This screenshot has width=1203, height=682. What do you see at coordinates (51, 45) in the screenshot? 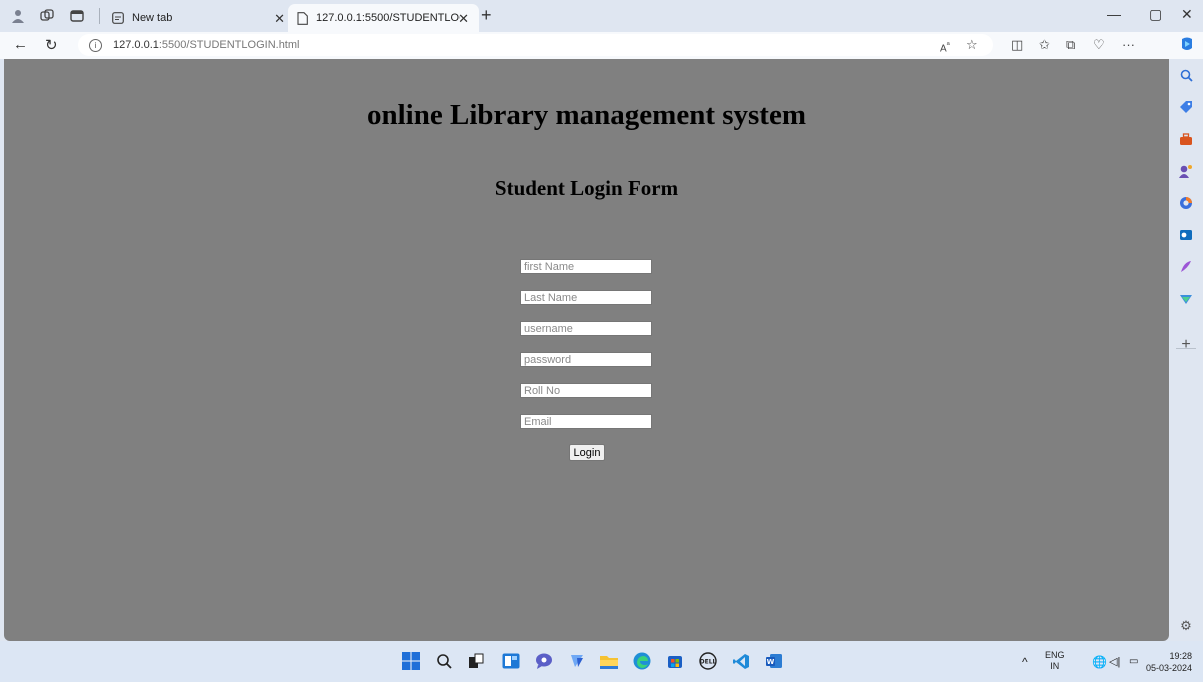
I see `refresh-button: ↻` at bounding box center [51, 45].